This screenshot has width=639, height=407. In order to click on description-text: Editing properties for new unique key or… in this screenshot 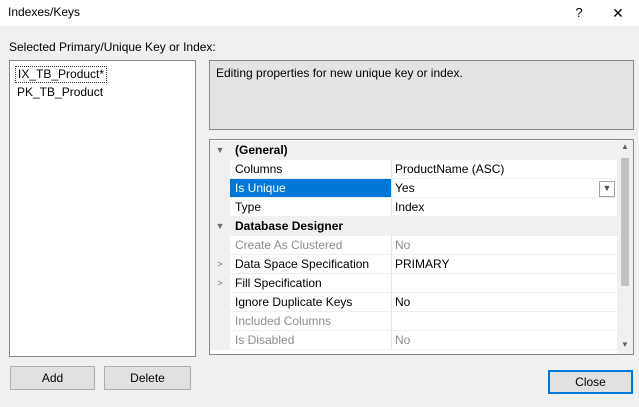, I will do `click(339, 73)`.